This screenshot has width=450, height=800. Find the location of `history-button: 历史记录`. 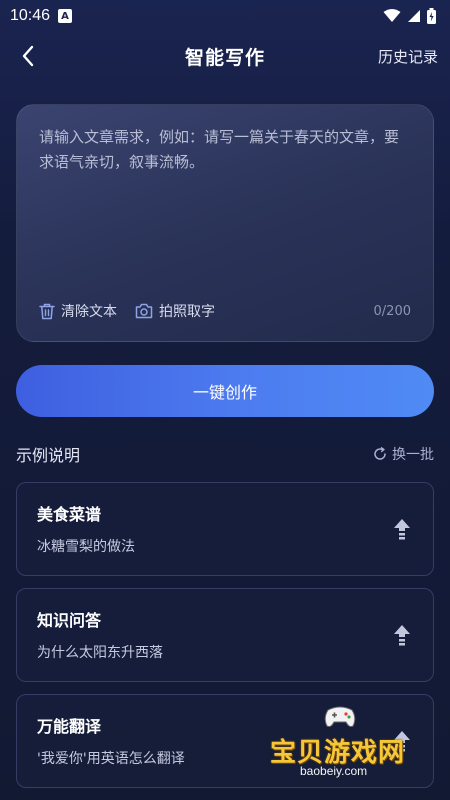

history-button: 历史记录 is located at coordinates (408, 56).